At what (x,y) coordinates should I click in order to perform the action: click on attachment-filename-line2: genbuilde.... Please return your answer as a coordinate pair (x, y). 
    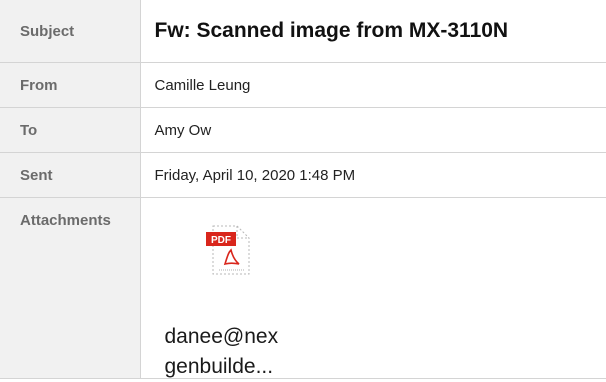
    Looking at the image, I should click on (245, 367).